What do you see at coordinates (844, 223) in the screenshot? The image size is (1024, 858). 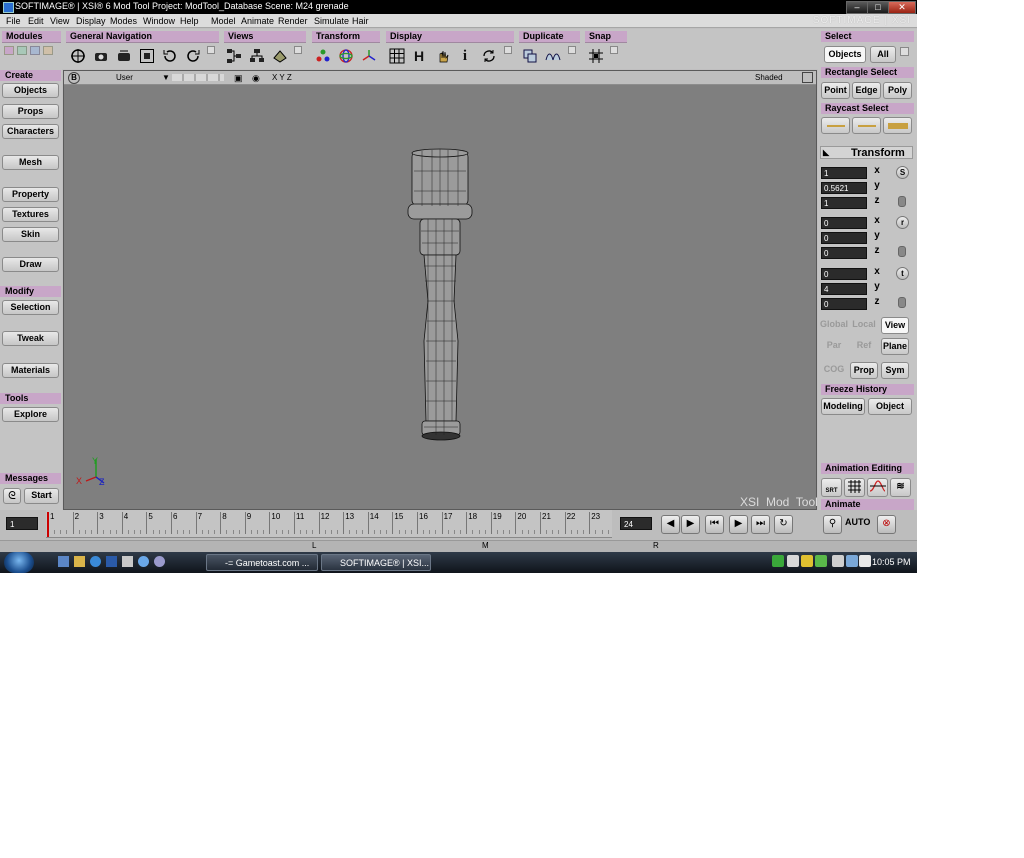 I see `rotate-x-field: 0` at bounding box center [844, 223].